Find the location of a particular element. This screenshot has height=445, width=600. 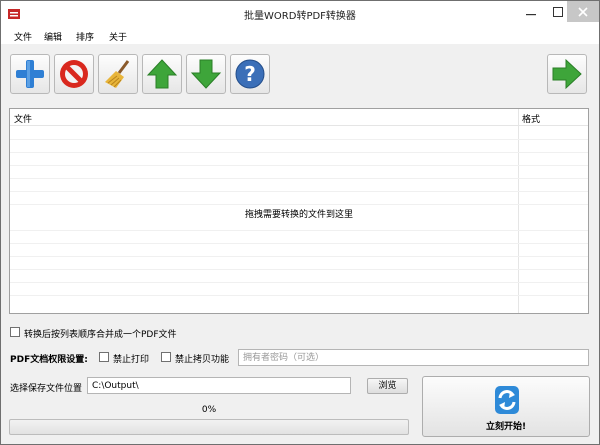

no-copy-checkbox is located at coordinates (166, 357).